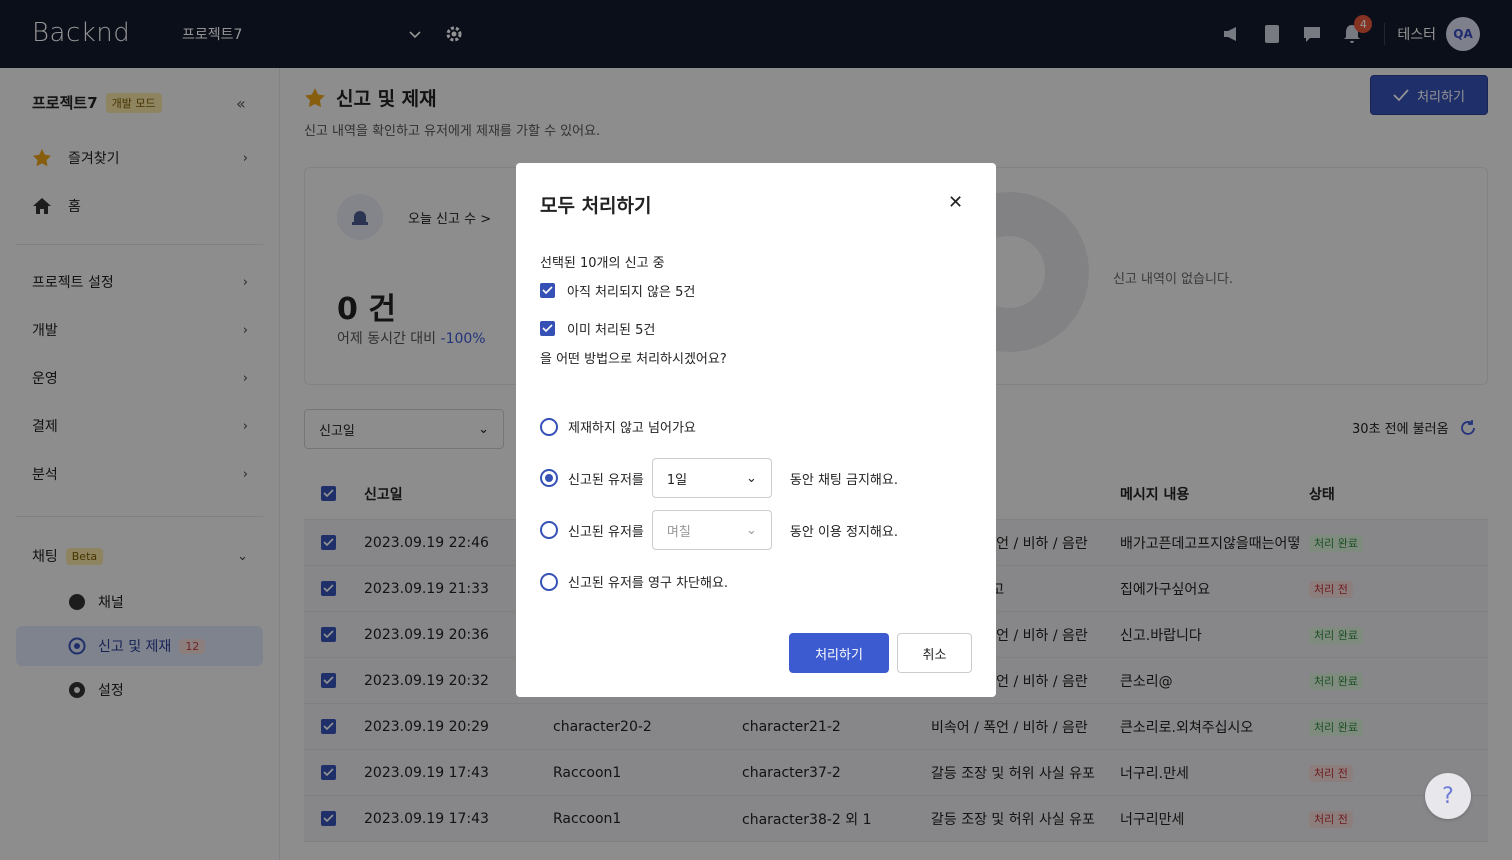 Image resolution: width=1512 pixels, height=860 pixels. Describe the element at coordinates (711, 530) in the screenshot. I see `suspend-duration-select: 며칠 ⌄` at that location.